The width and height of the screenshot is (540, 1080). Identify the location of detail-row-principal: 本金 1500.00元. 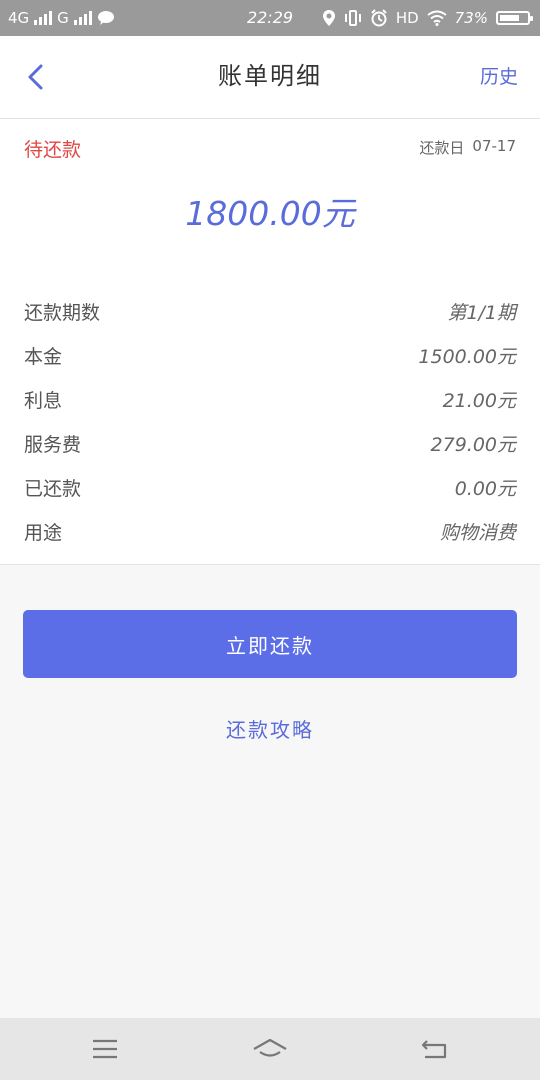
(270, 355).